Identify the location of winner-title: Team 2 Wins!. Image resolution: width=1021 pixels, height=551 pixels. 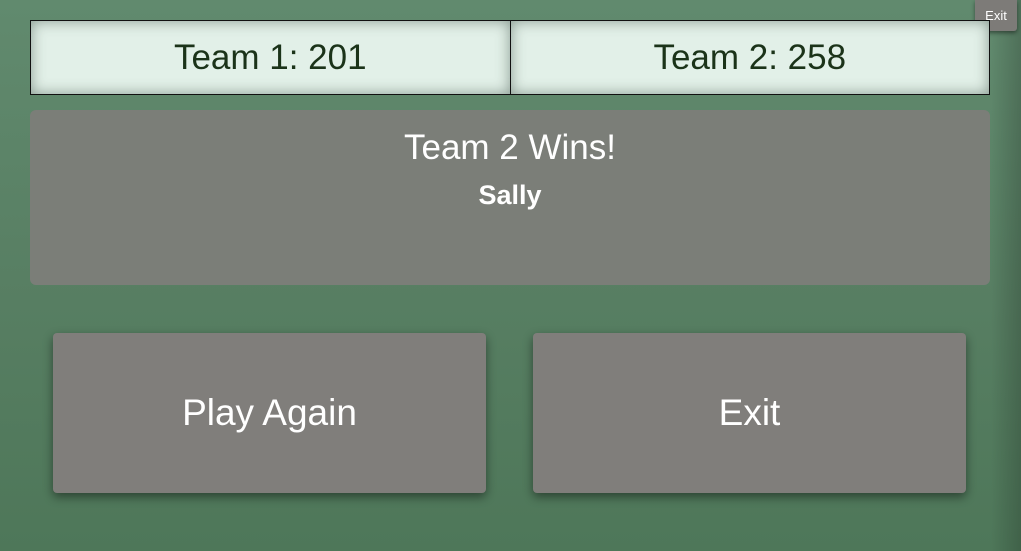
(510, 147).